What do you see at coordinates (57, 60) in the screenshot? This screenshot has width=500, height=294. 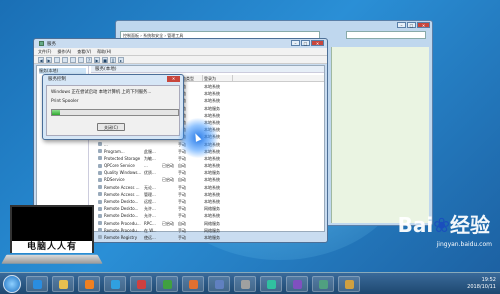 I see `console-icon` at bounding box center [57, 60].